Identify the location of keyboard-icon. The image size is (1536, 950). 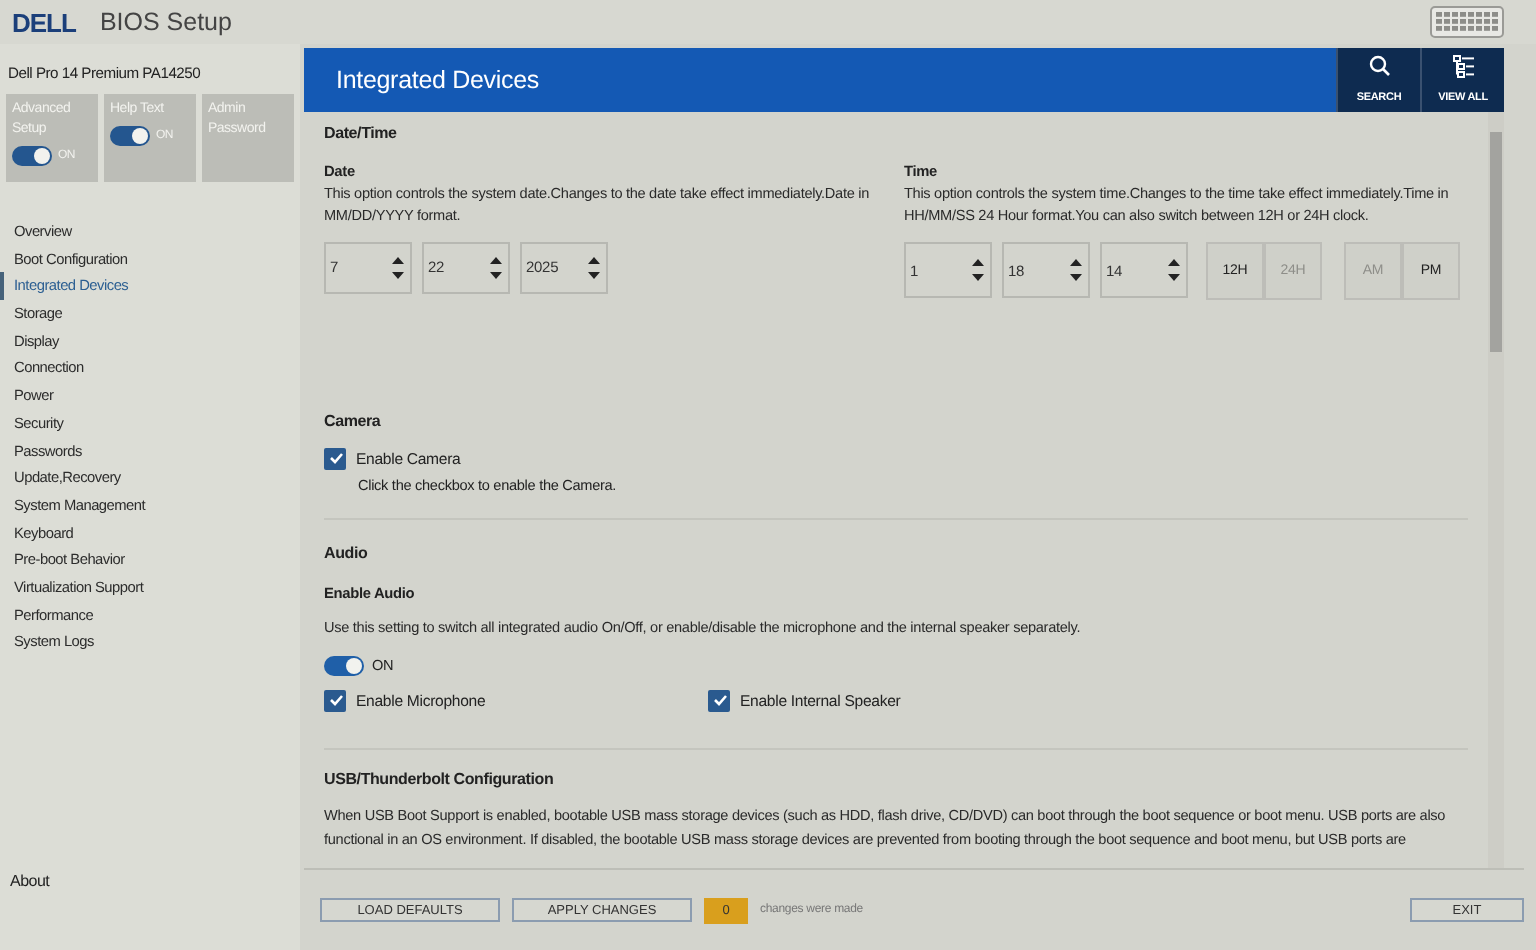
(1467, 22).